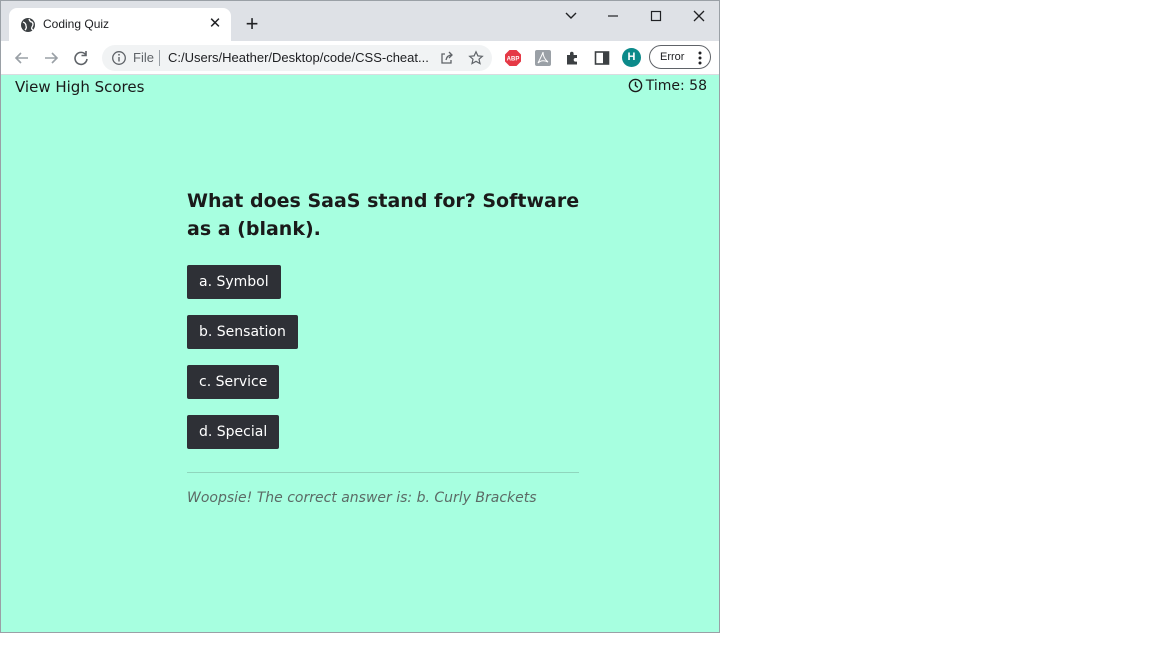  What do you see at coordinates (699, 17) in the screenshot?
I see `close-window-icon` at bounding box center [699, 17].